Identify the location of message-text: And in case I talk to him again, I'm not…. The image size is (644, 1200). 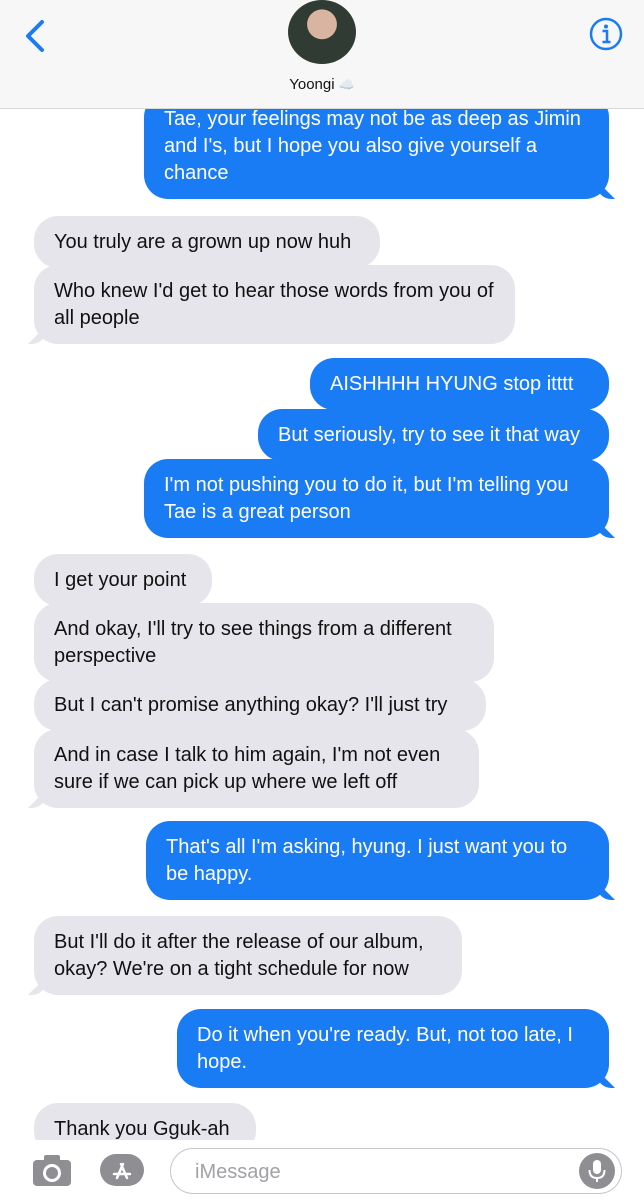
(247, 768).